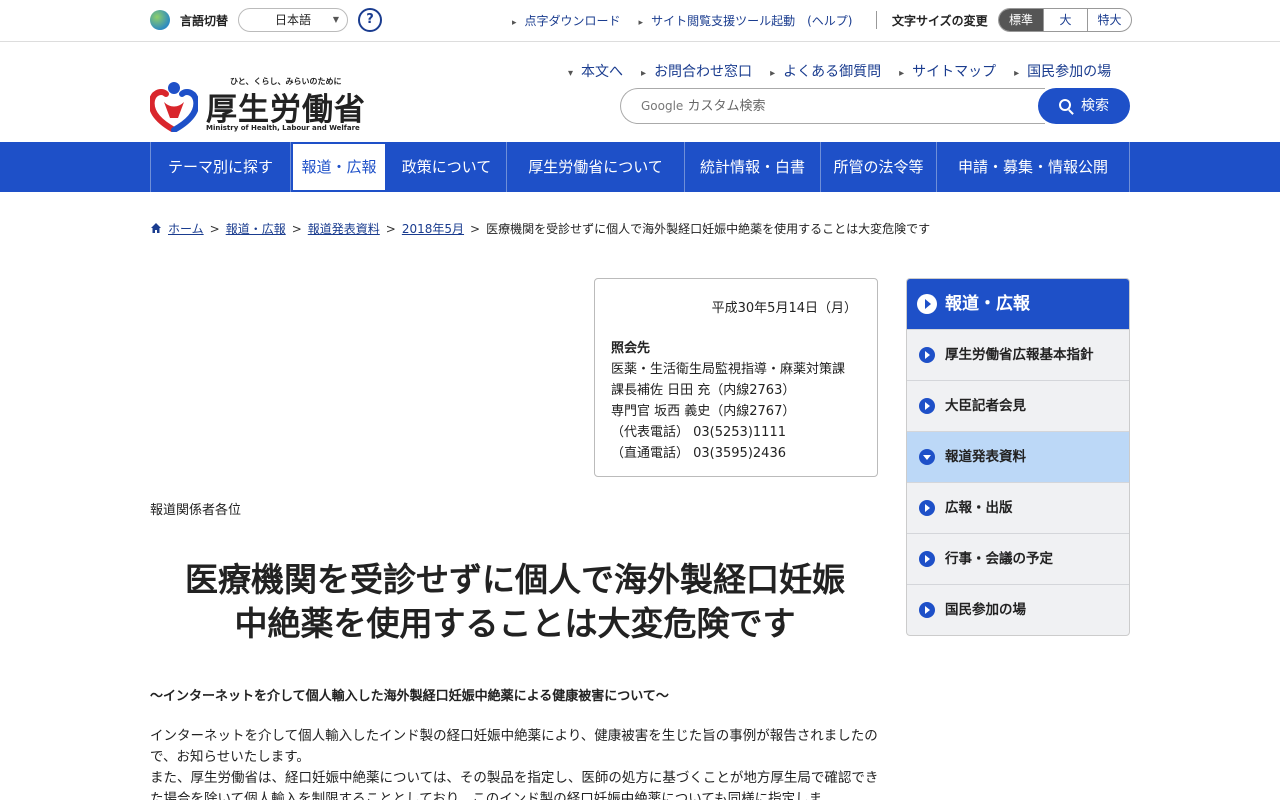 The height and width of the screenshot is (800, 1280). Describe the element at coordinates (1018, 405) in the screenshot. I see `side-item-press-conference: 大臣記者会見` at that location.